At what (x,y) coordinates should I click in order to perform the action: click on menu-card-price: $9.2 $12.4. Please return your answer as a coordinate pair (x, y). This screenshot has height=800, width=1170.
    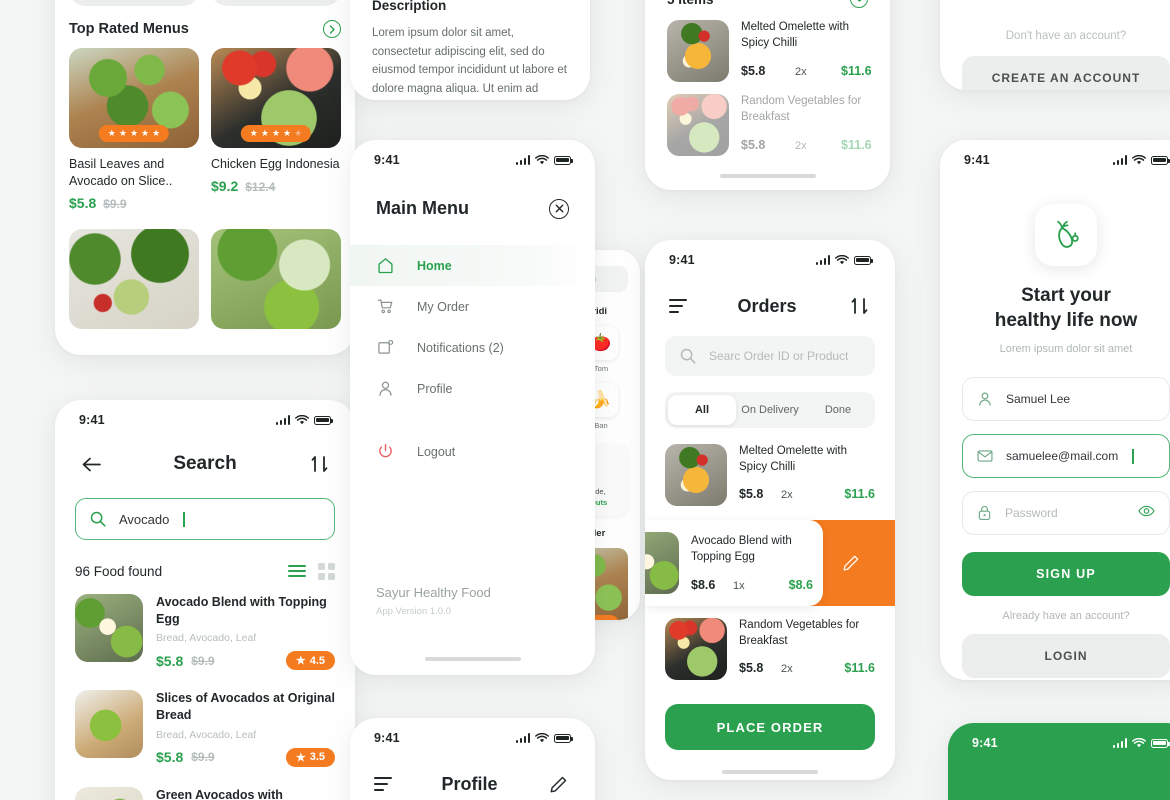
    Looking at the image, I should click on (276, 186).